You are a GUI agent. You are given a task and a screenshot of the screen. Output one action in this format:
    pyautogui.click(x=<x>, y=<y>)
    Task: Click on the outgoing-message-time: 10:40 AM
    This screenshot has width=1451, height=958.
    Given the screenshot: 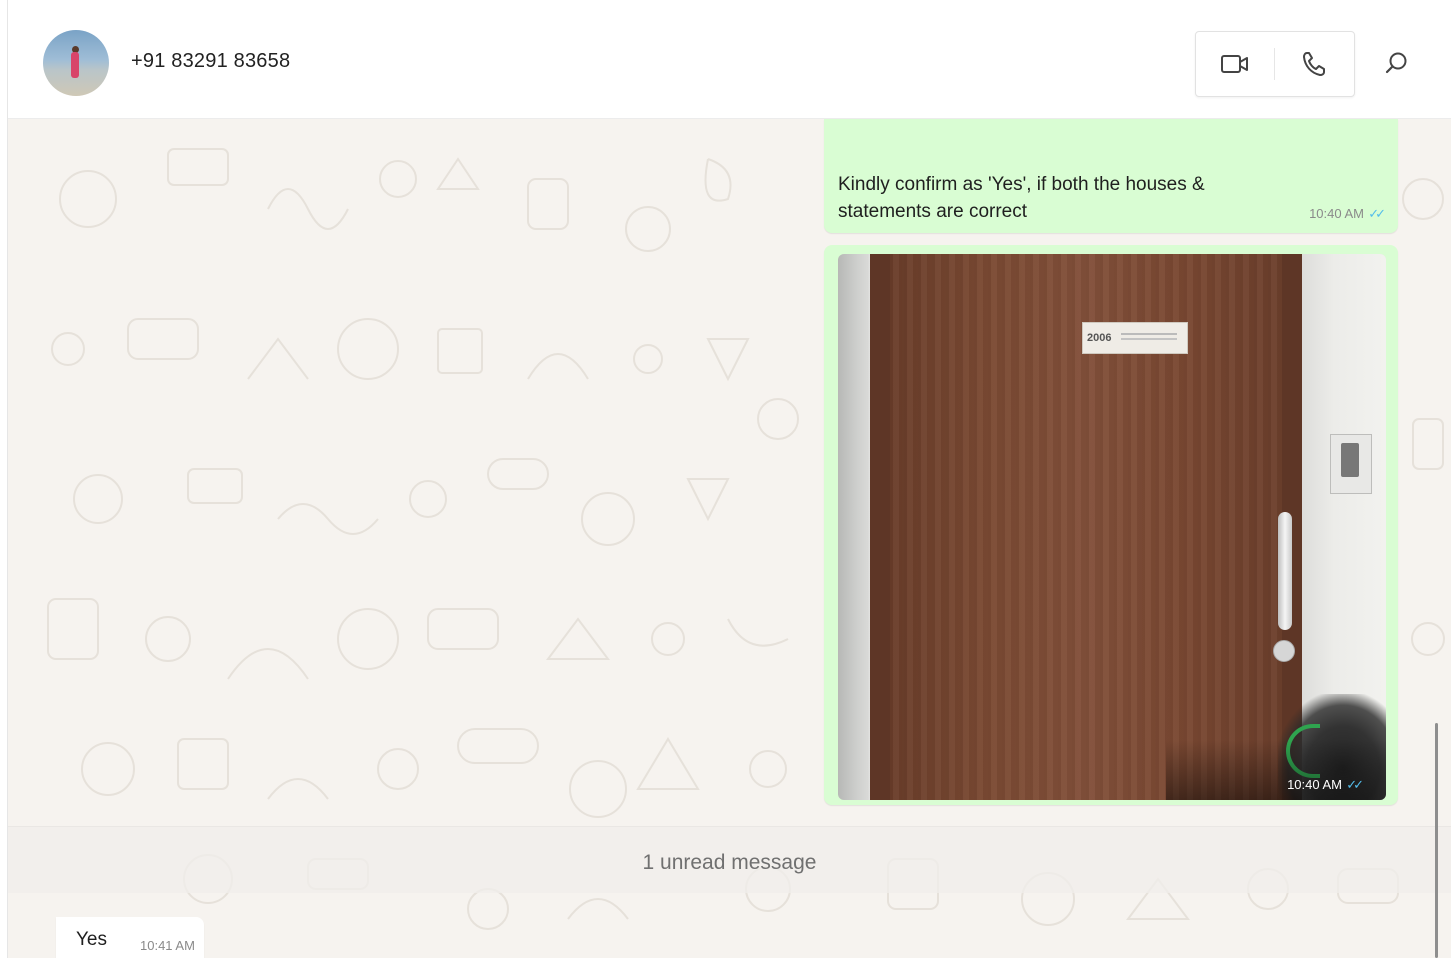 What is the action you would take?
    pyautogui.click(x=1336, y=213)
    